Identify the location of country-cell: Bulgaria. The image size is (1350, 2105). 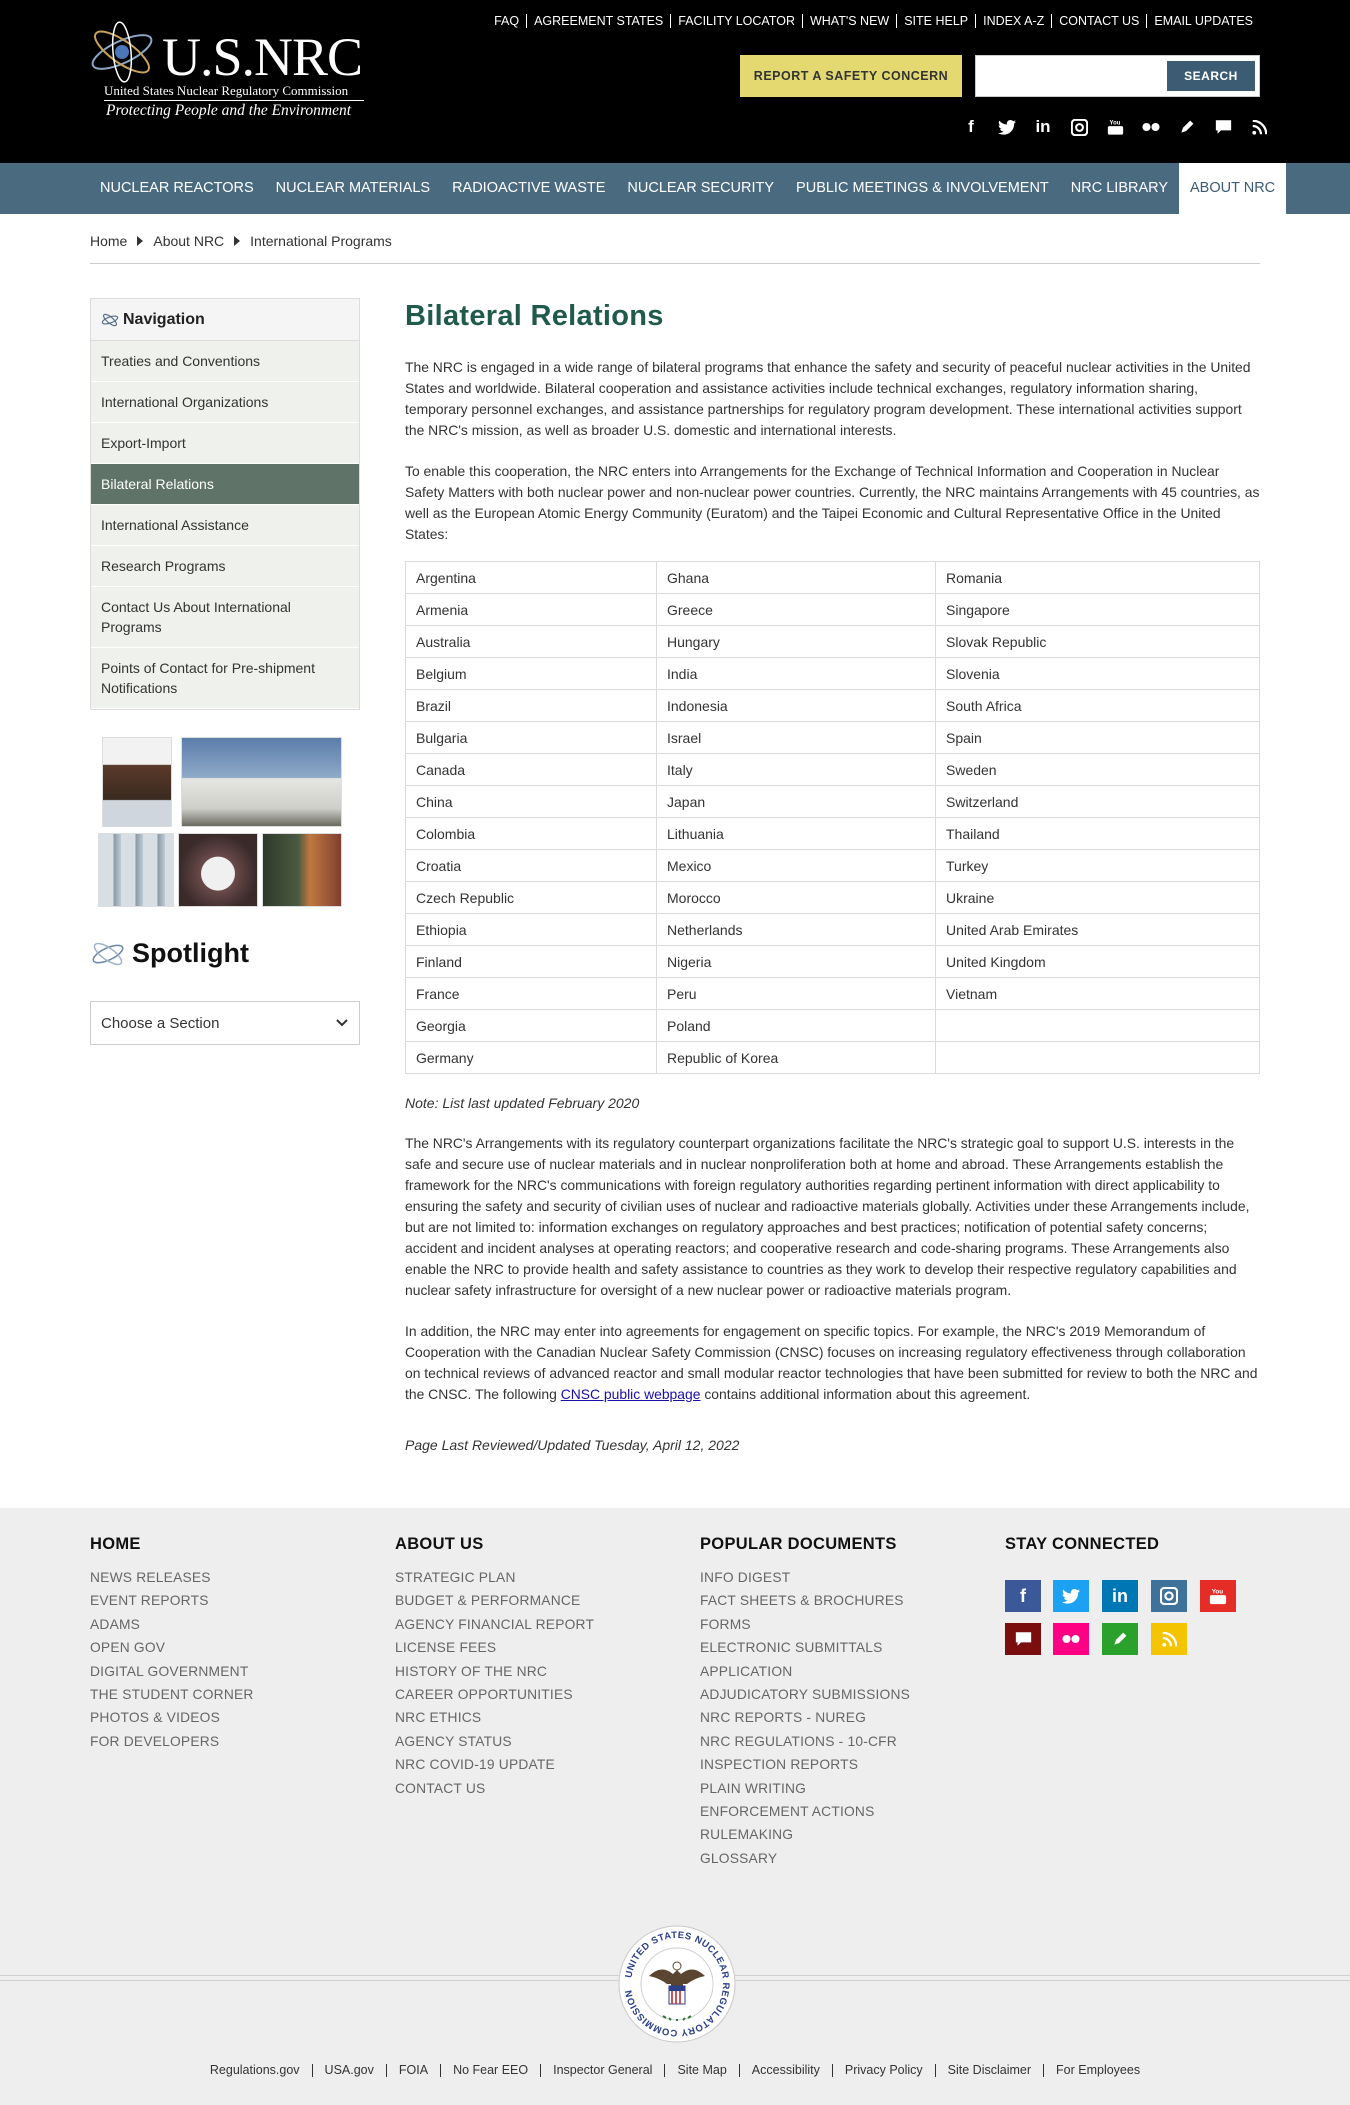
(531, 737).